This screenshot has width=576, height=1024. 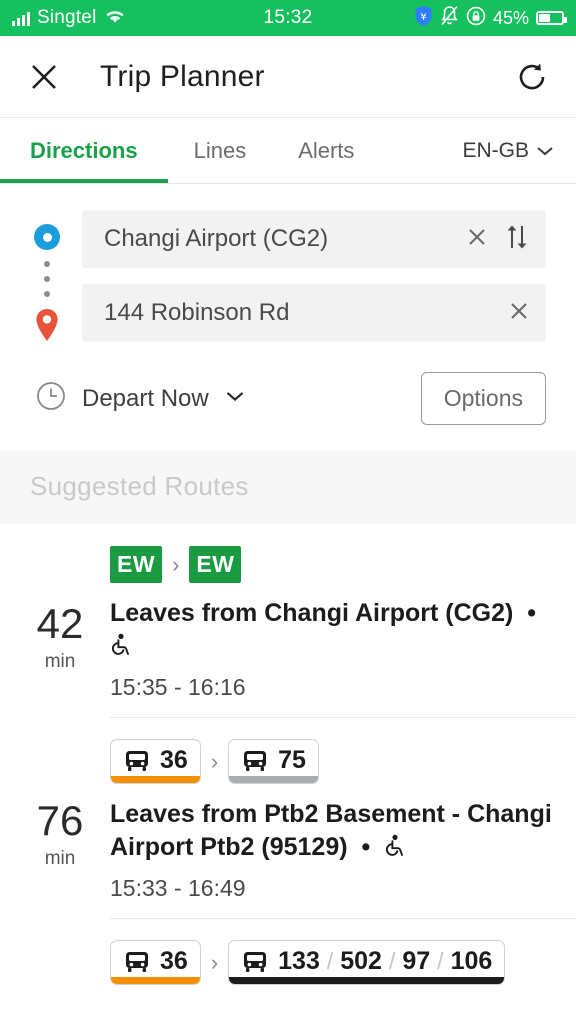 What do you see at coordinates (498, 239) in the screenshot?
I see `origin-field-icons` at bounding box center [498, 239].